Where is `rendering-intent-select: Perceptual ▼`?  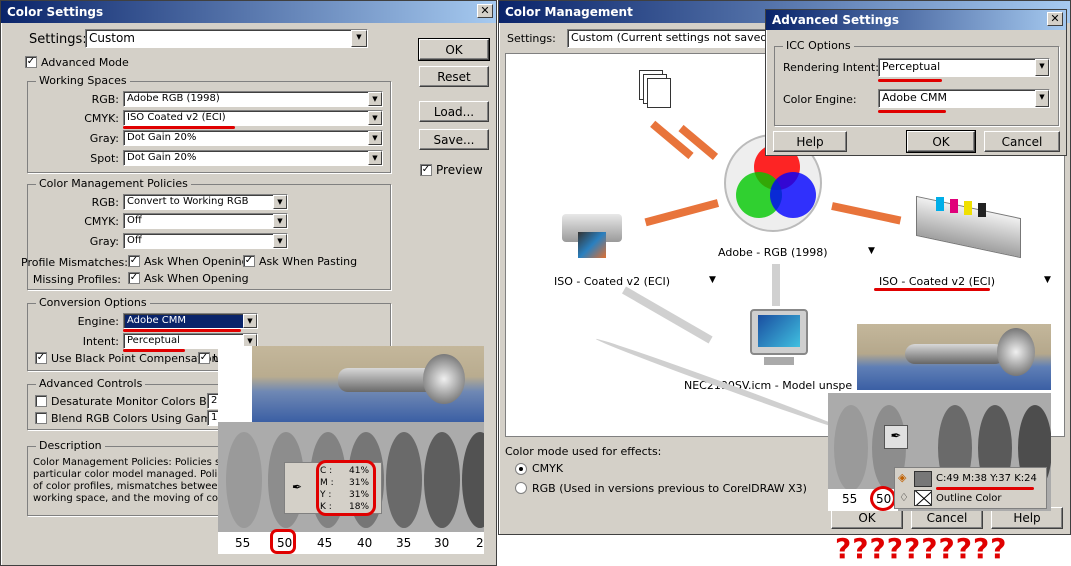 rendering-intent-select: Perceptual ▼ is located at coordinates (964, 67).